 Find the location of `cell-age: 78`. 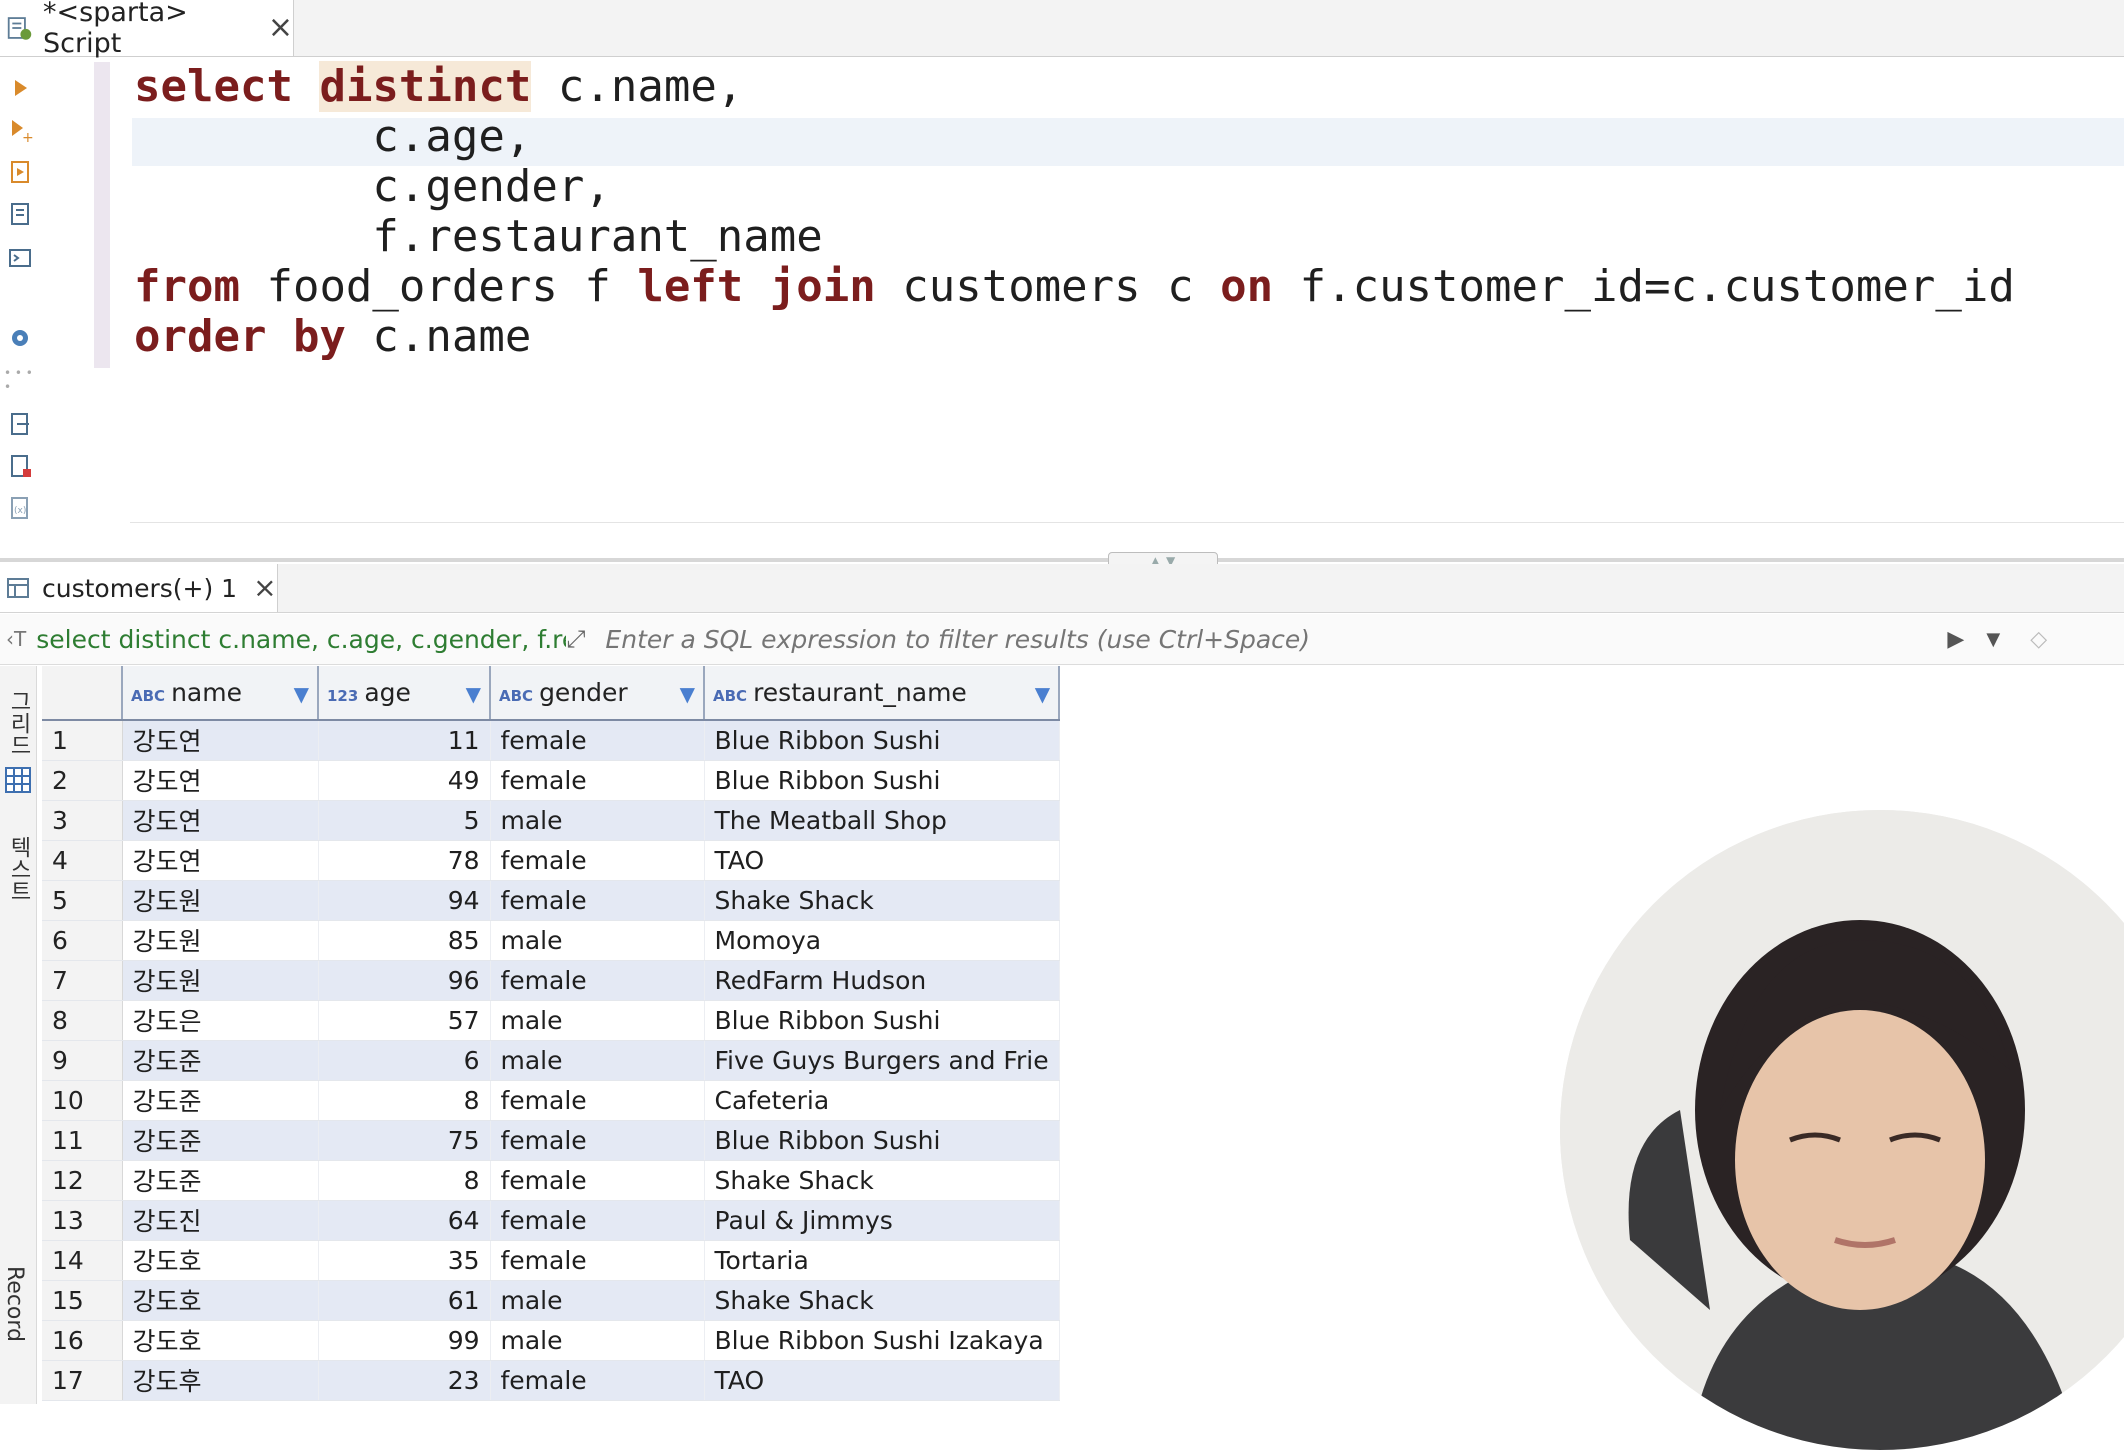

cell-age: 78 is located at coordinates (404, 860).